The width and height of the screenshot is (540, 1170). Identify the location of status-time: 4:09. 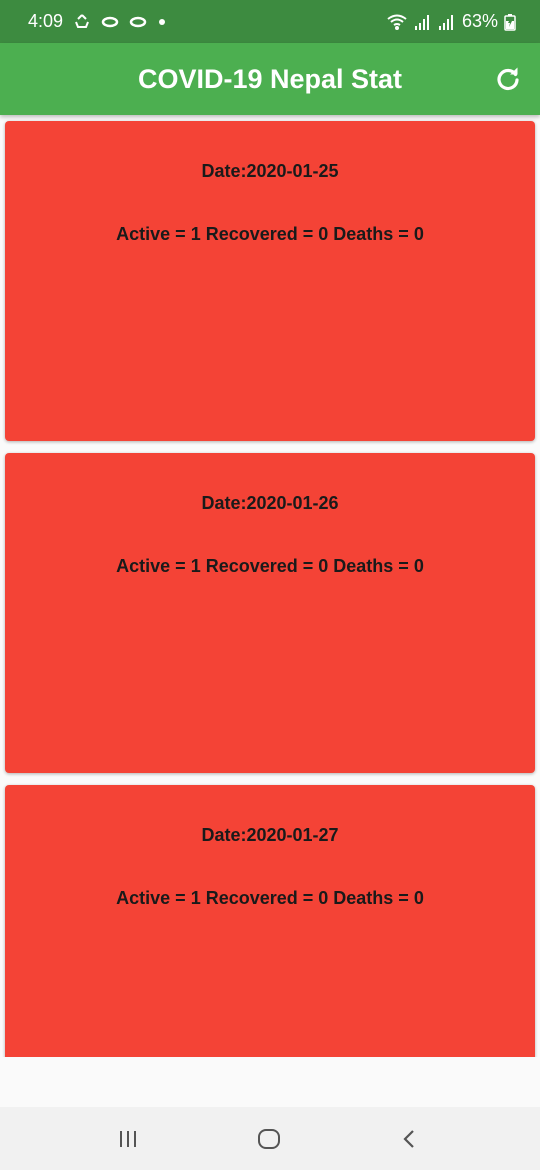
(46, 21).